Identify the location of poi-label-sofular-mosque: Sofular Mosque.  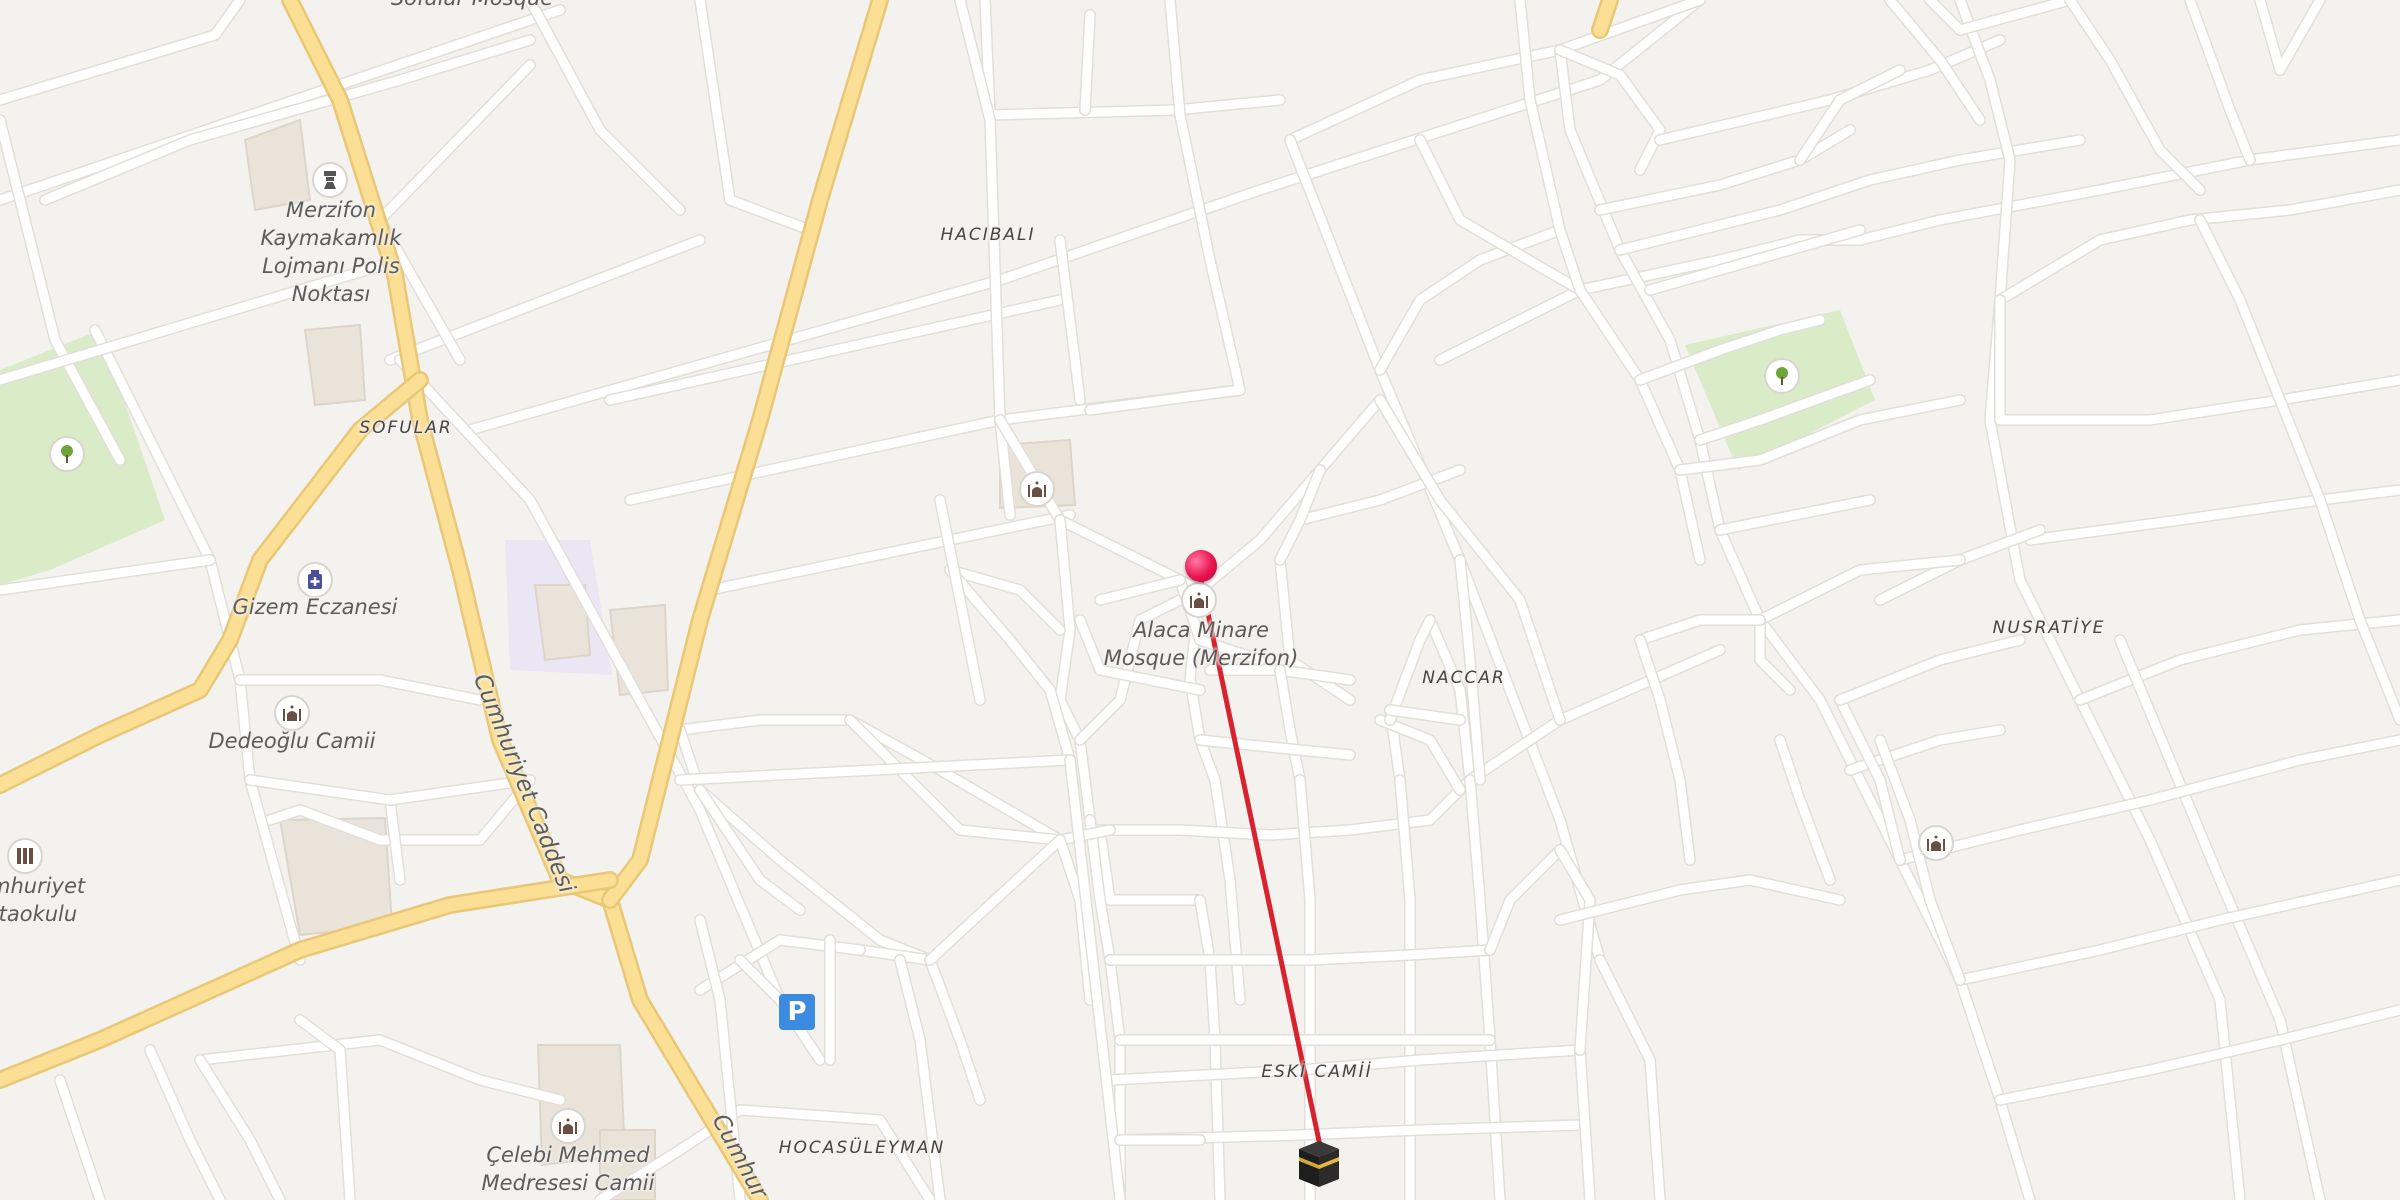
(472, 6).